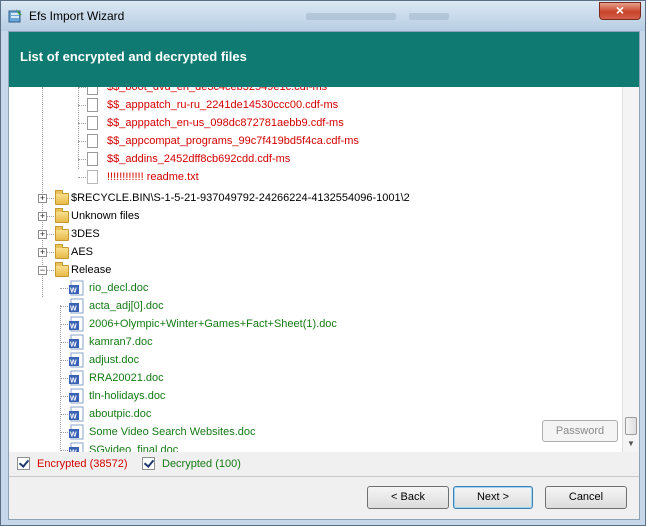  Describe the element at coordinates (120, 414) in the screenshot. I see `decrypted-file-label: aboutpic.doc` at that location.